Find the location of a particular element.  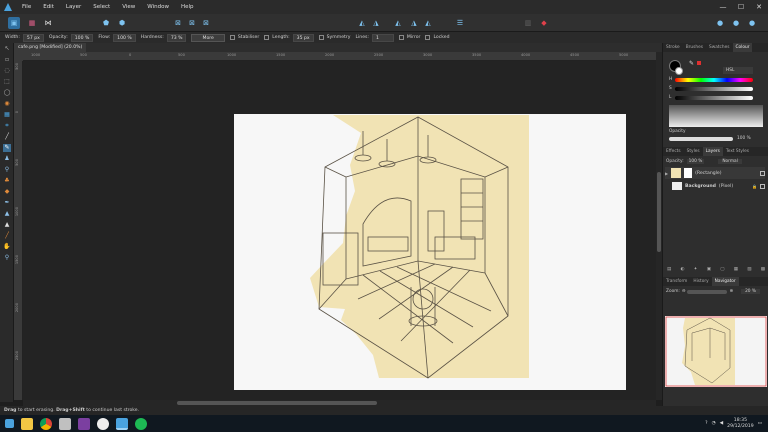

zoom-tool-icon: ⚲ is located at coordinates (7, 258).